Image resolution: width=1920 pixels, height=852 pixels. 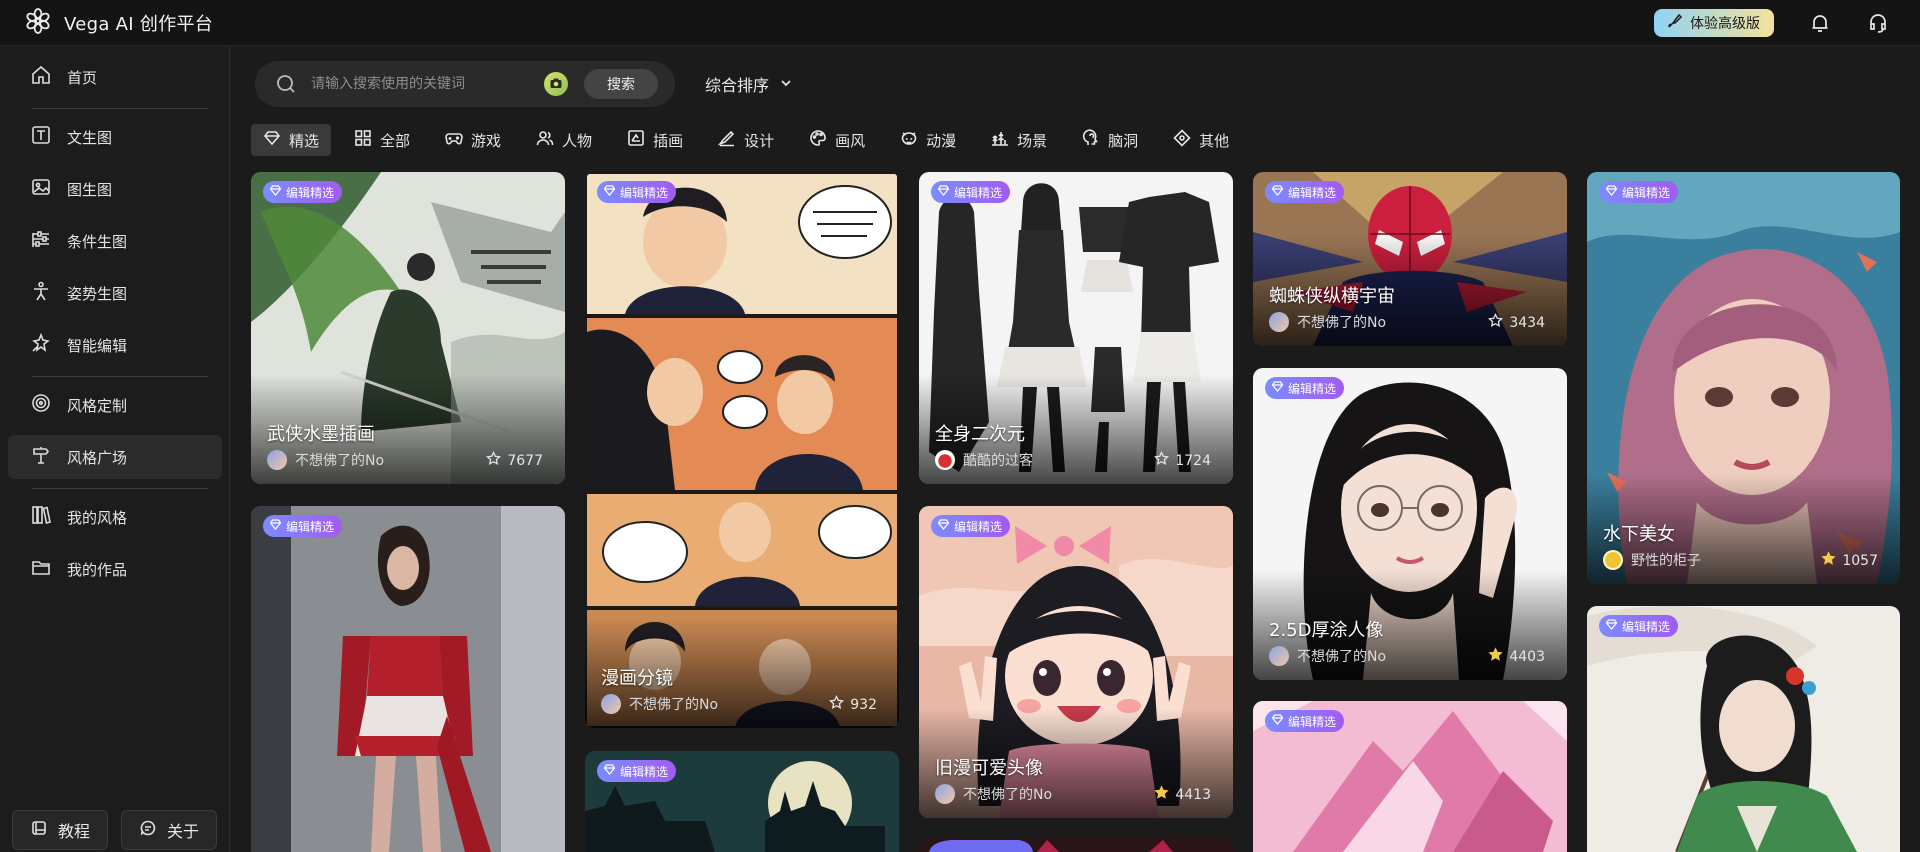 What do you see at coordinates (60, 830) in the screenshot?
I see `tutorial-button: 教程` at bounding box center [60, 830].